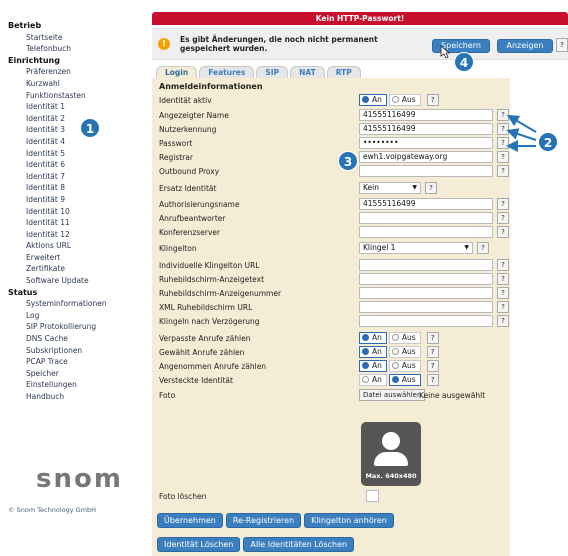 This screenshot has height=556, width=568. What do you see at coordinates (461, 46) in the screenshot?
I see `save-button: Speichern` at bounding box center [461, 46].